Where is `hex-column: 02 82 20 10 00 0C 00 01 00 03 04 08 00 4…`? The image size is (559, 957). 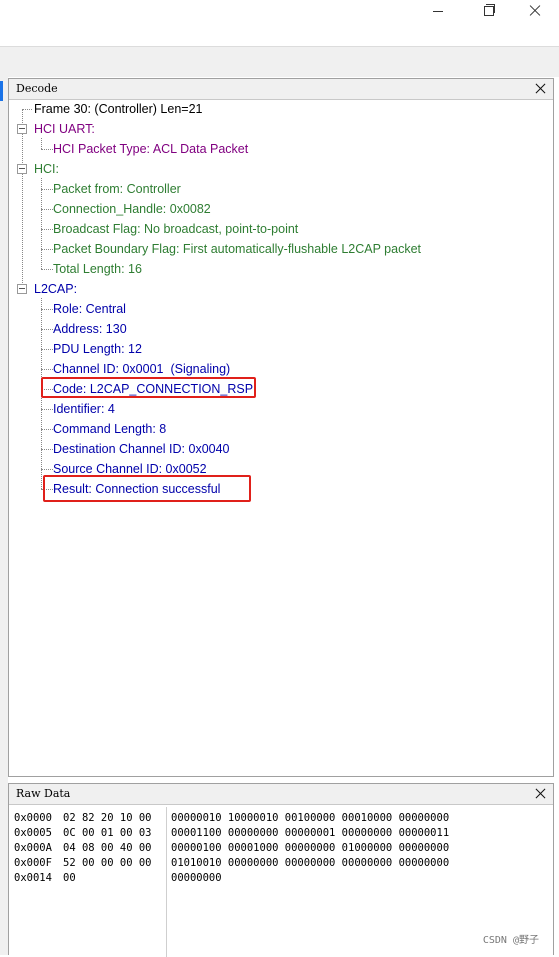
hex-column: 02 82 20 10 00 0C 00 01 00 03 04 08 00 4… is located at coordinates (107, 848).